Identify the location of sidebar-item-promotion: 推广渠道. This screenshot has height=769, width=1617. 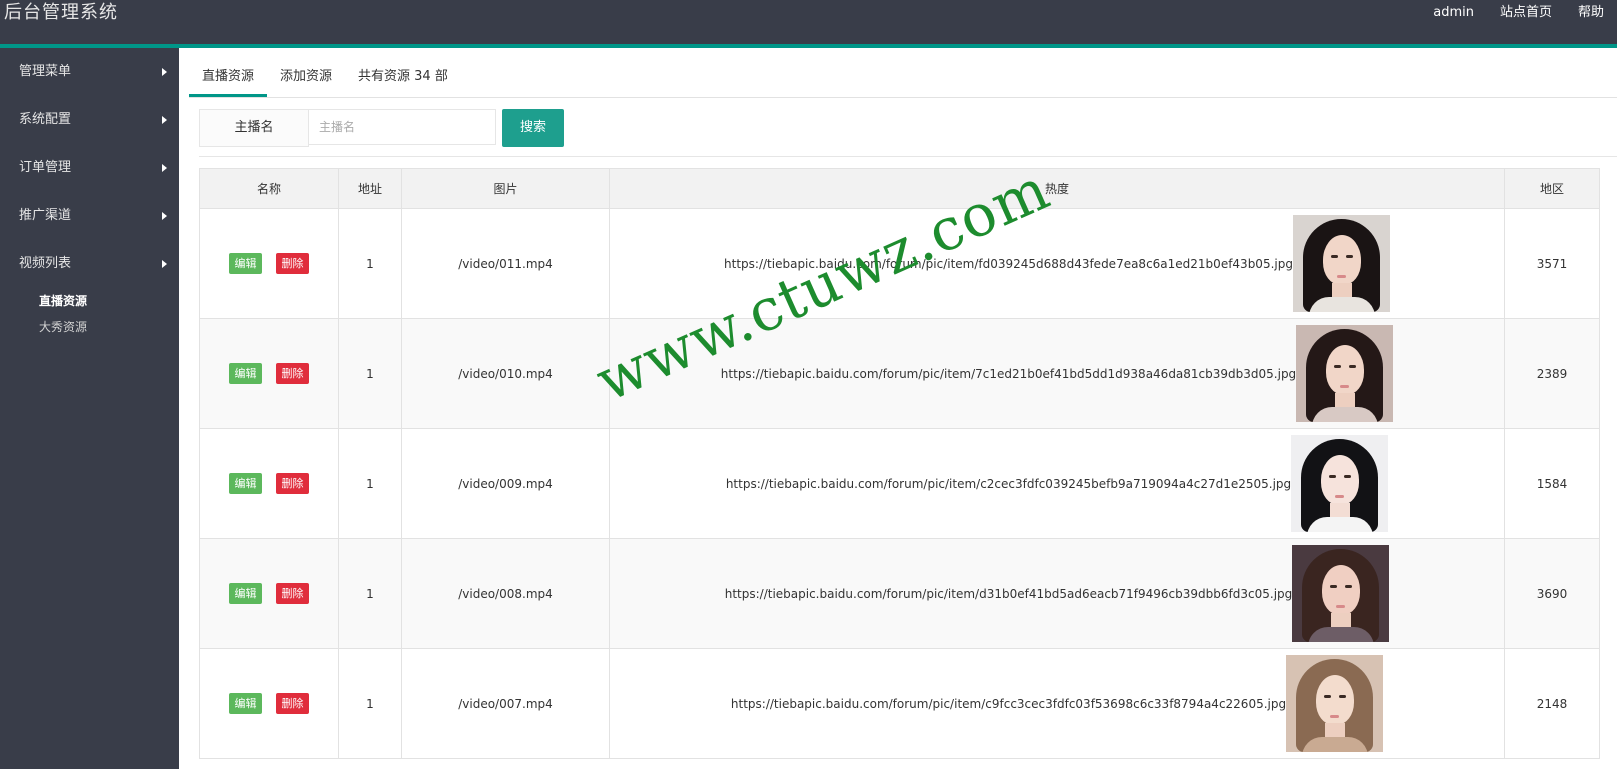
(89, 216).